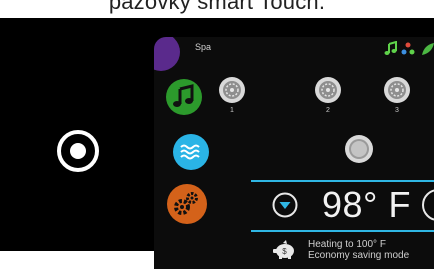  I want to click on nav-water-button, so click(191, 152).